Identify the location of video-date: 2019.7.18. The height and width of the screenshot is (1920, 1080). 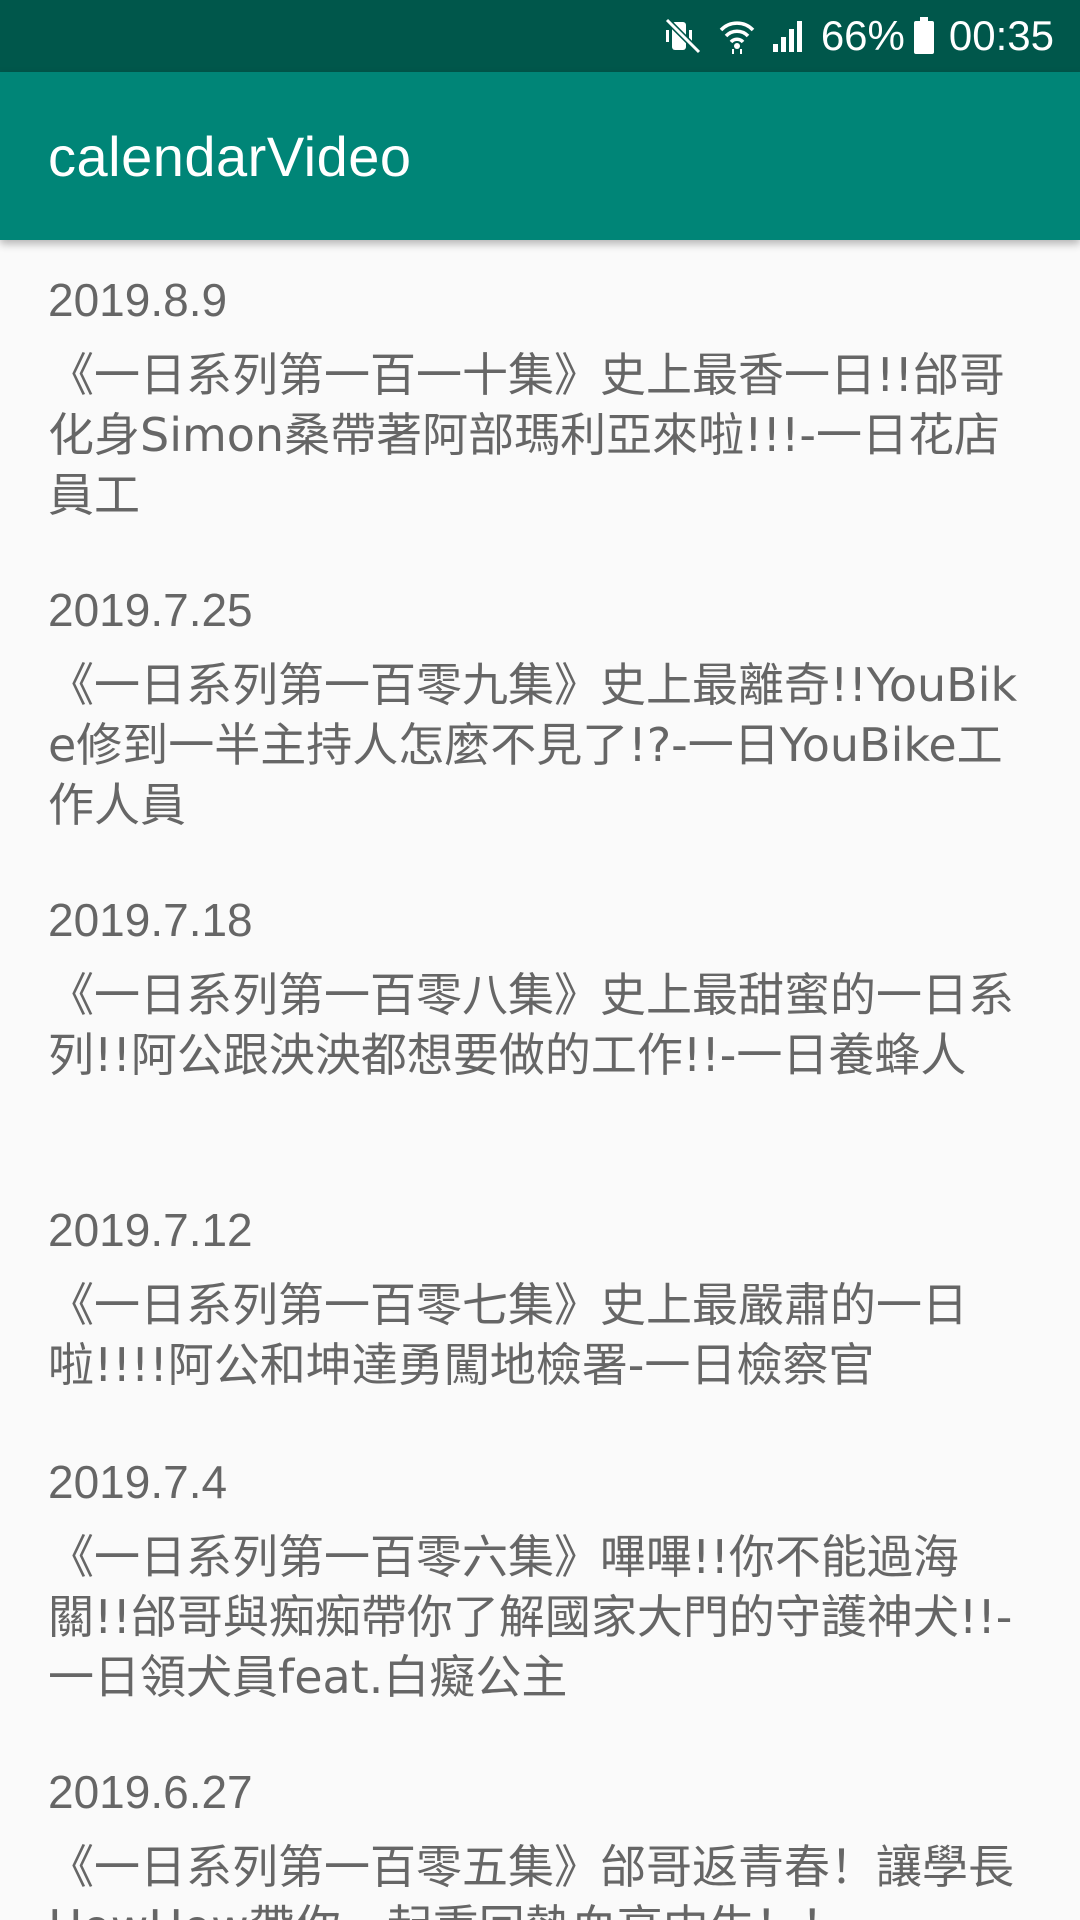
(150, 920).